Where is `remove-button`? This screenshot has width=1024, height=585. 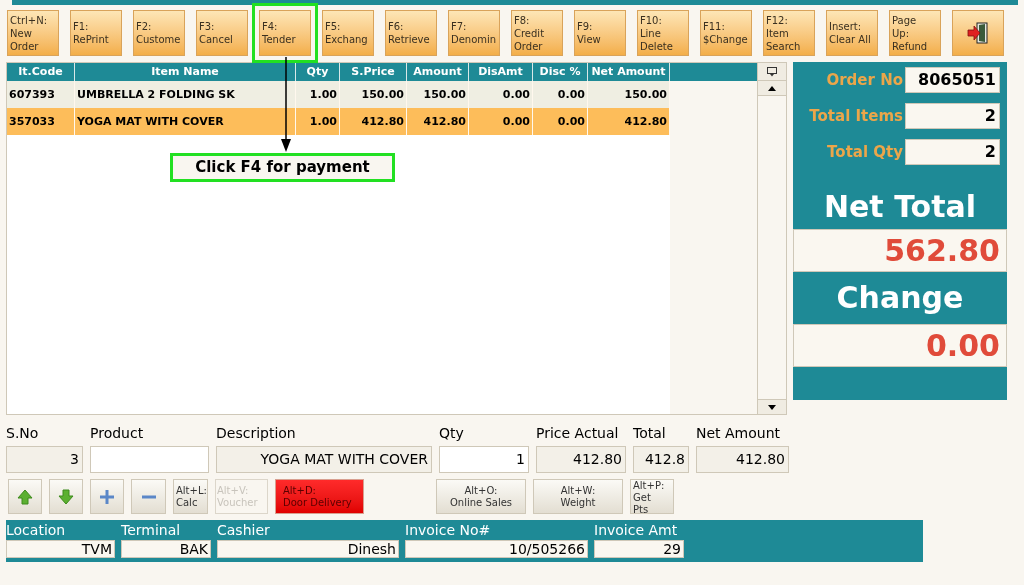
remove-button is located at coordinates (148, 496).